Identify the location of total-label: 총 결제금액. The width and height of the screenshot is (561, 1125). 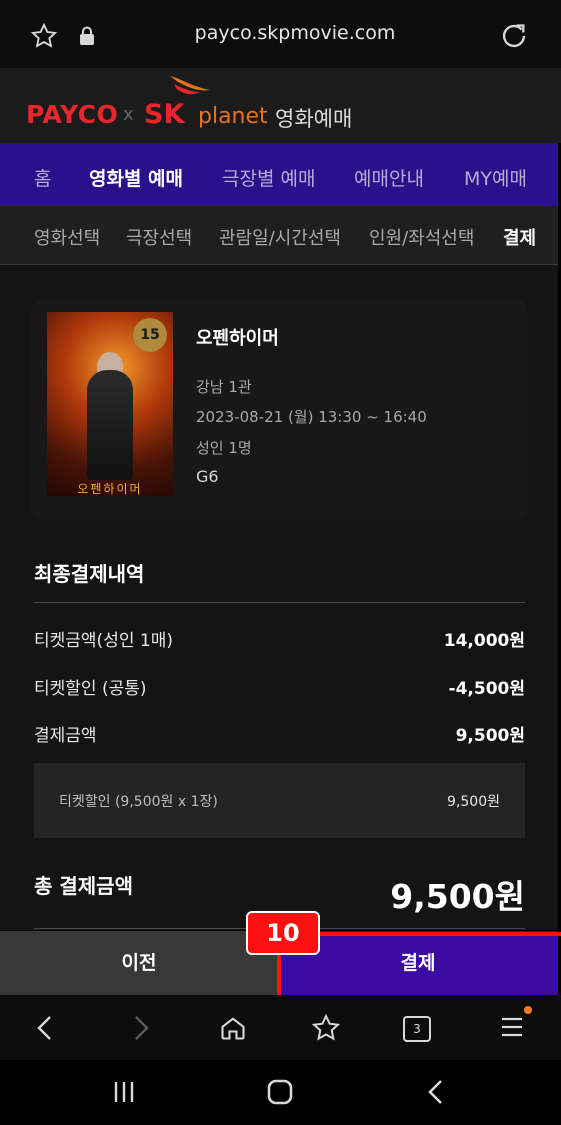
(83, 886).